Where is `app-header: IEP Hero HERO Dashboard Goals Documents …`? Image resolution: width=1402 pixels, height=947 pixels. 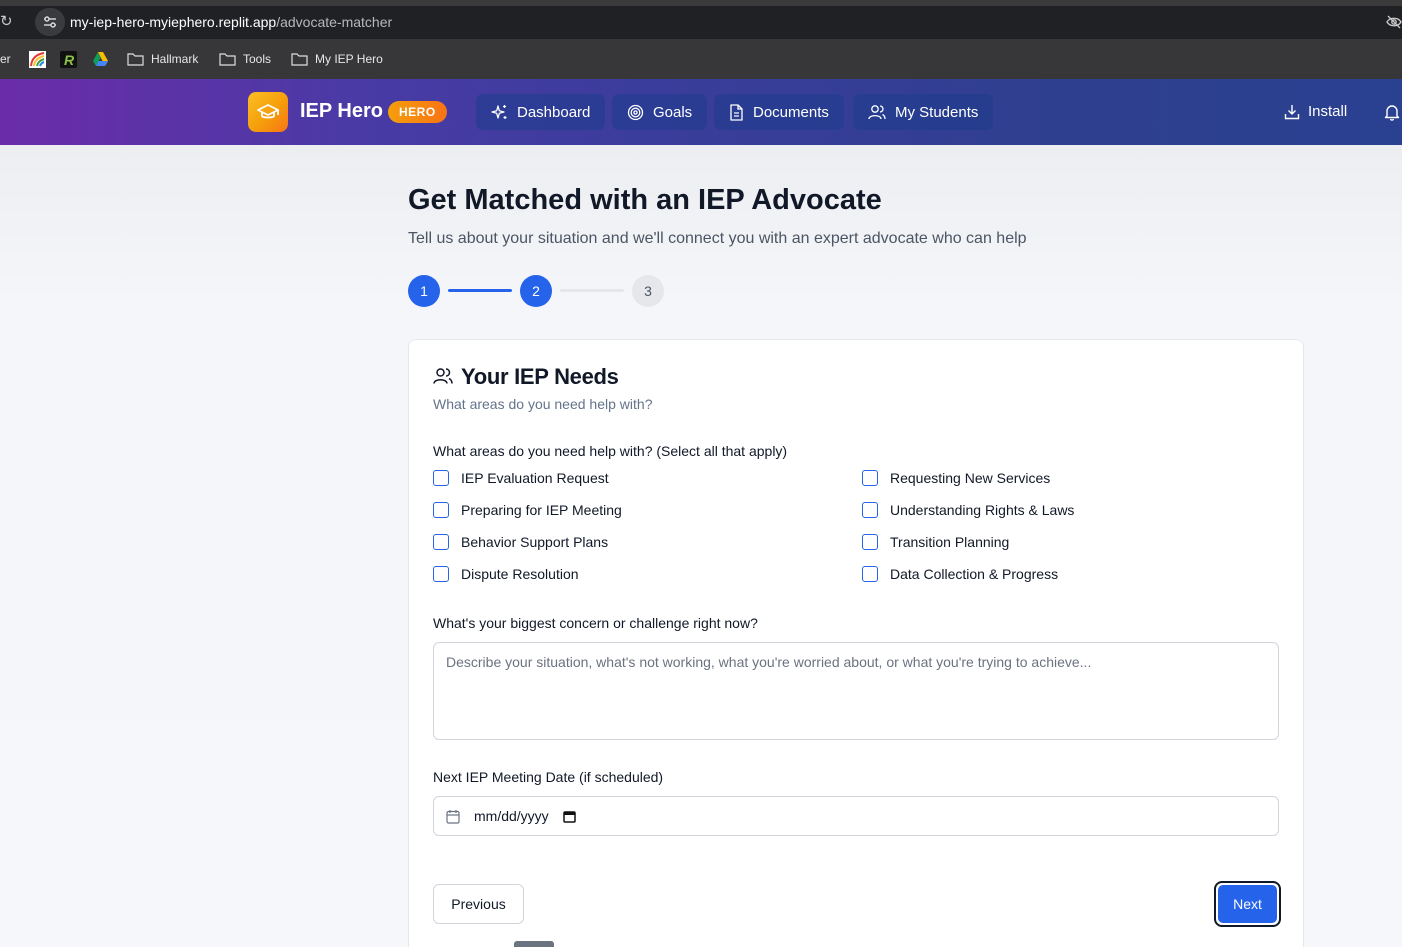
app-header: IEP Hero HERO Dashboard Goals Documents … is located at coordinates (701, 112).